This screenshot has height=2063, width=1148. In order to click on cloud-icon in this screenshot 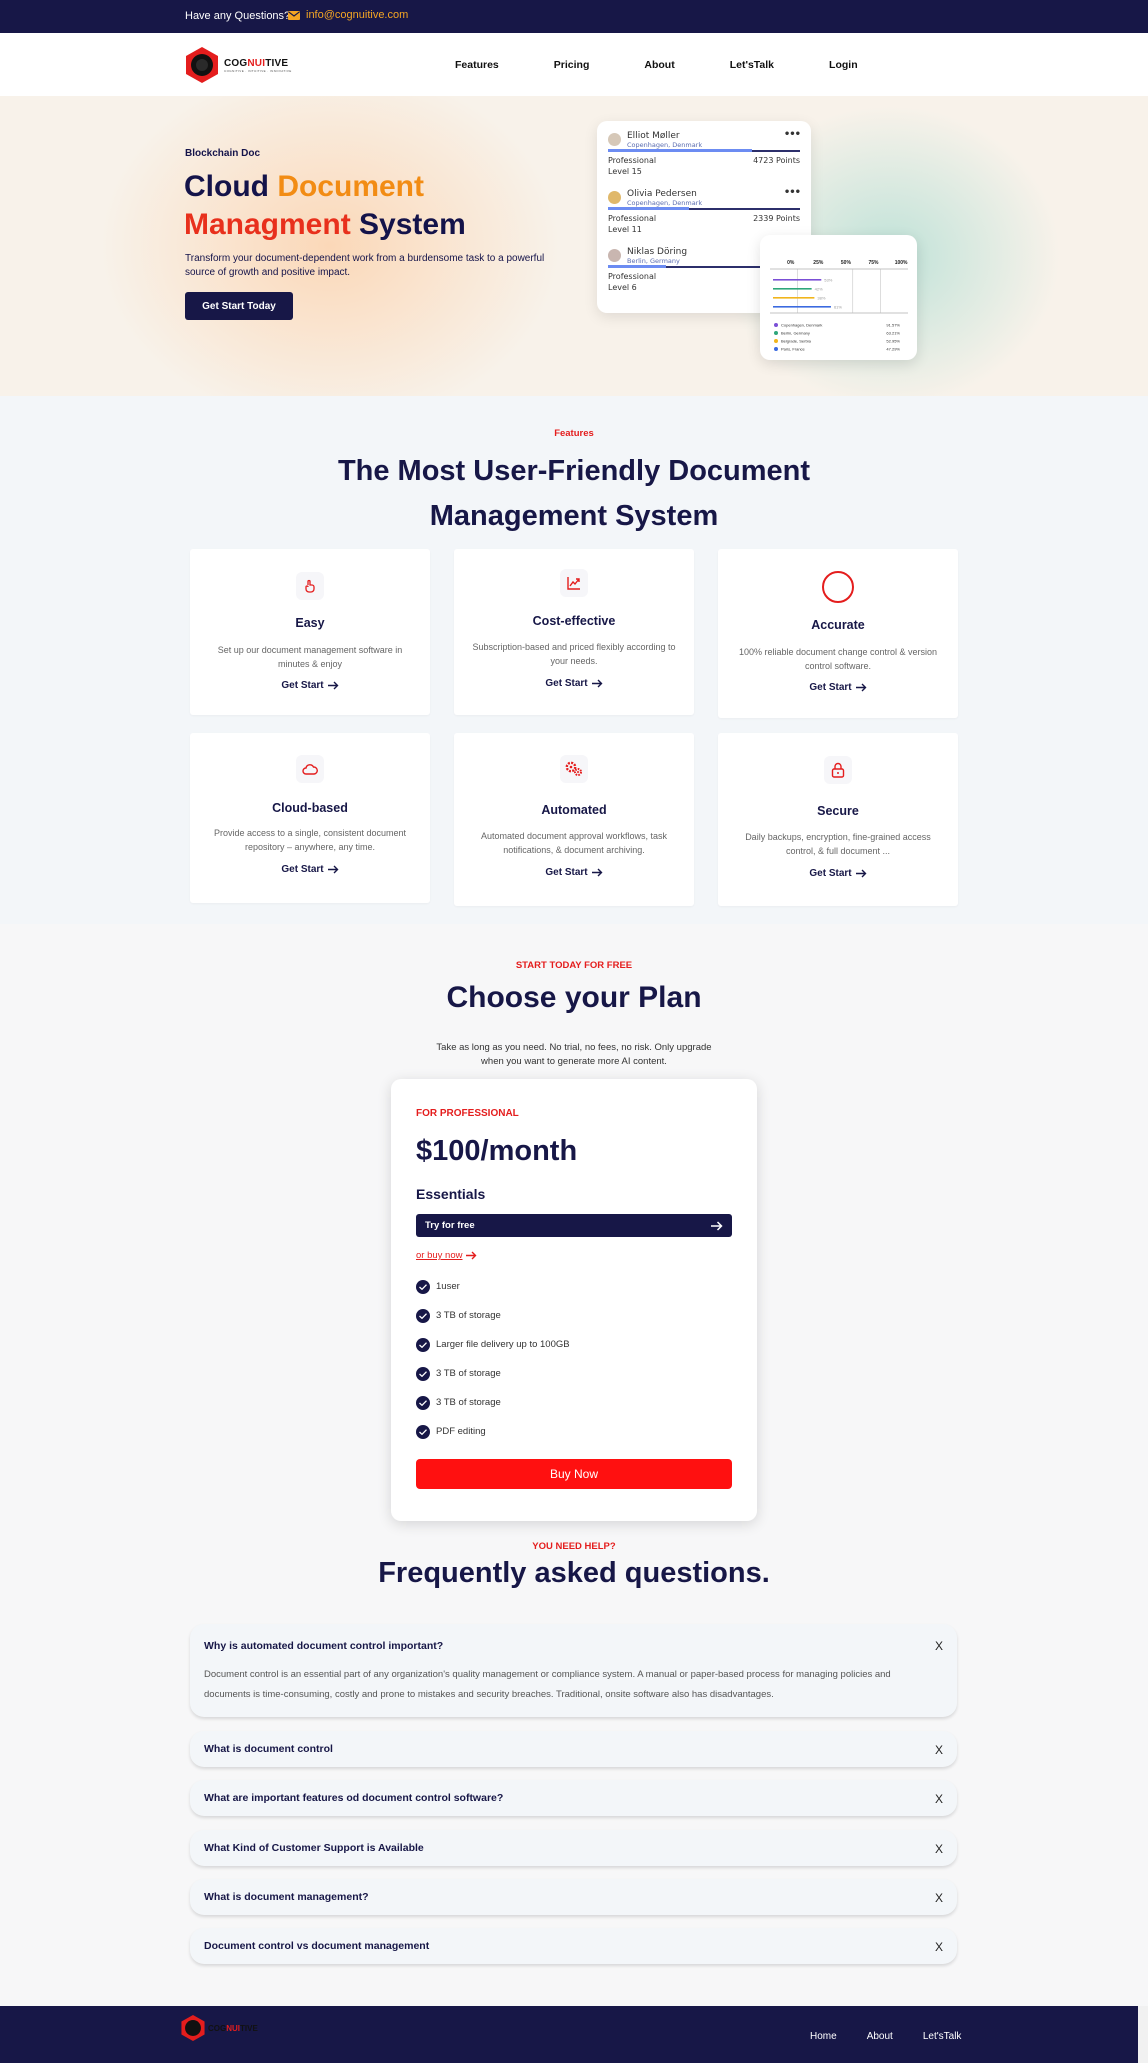, I will do `click(310, 769)`.